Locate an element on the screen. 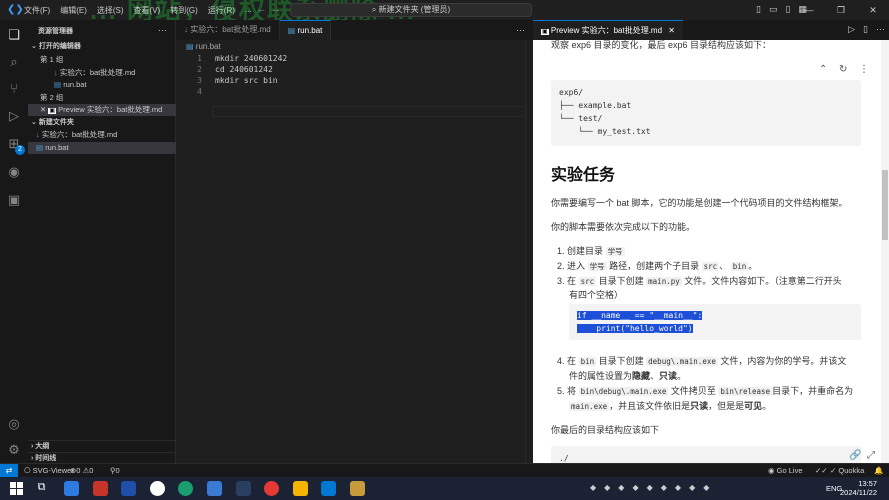 The image size is (889, 500). preview-scrollbar is located at coordinates (885, 251).